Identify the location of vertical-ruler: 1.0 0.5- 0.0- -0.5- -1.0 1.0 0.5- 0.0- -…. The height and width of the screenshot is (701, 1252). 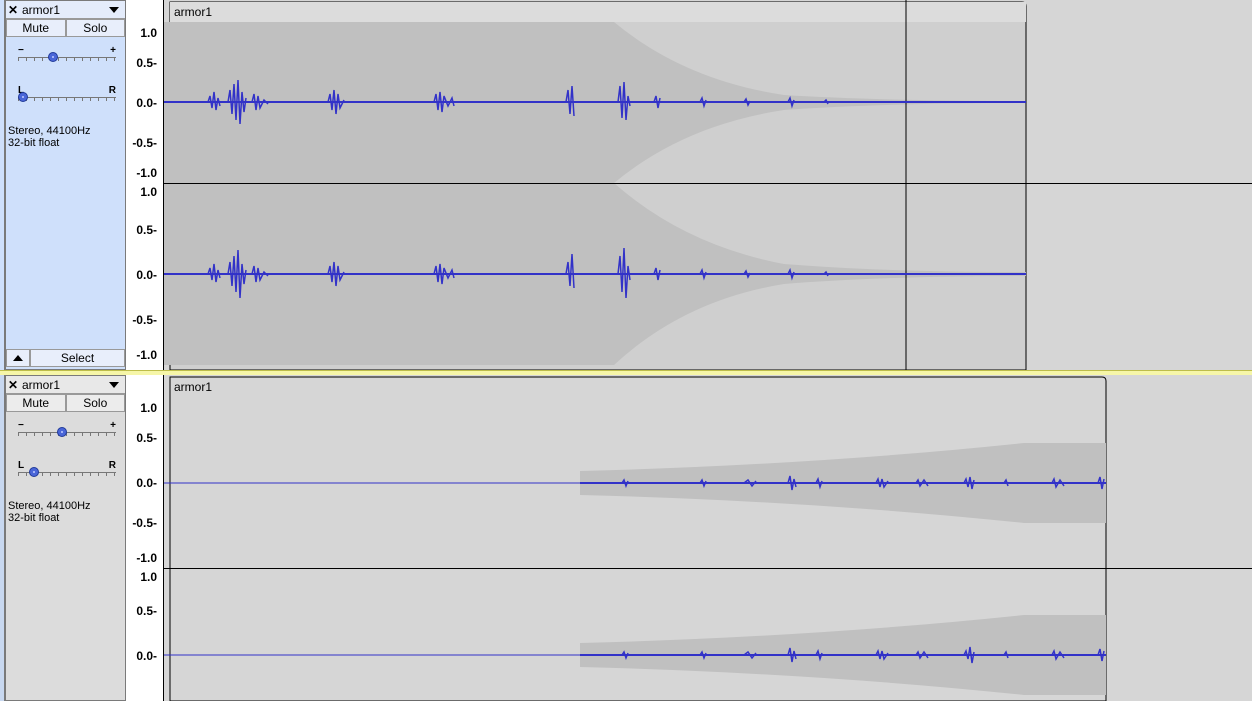
(145, 185).